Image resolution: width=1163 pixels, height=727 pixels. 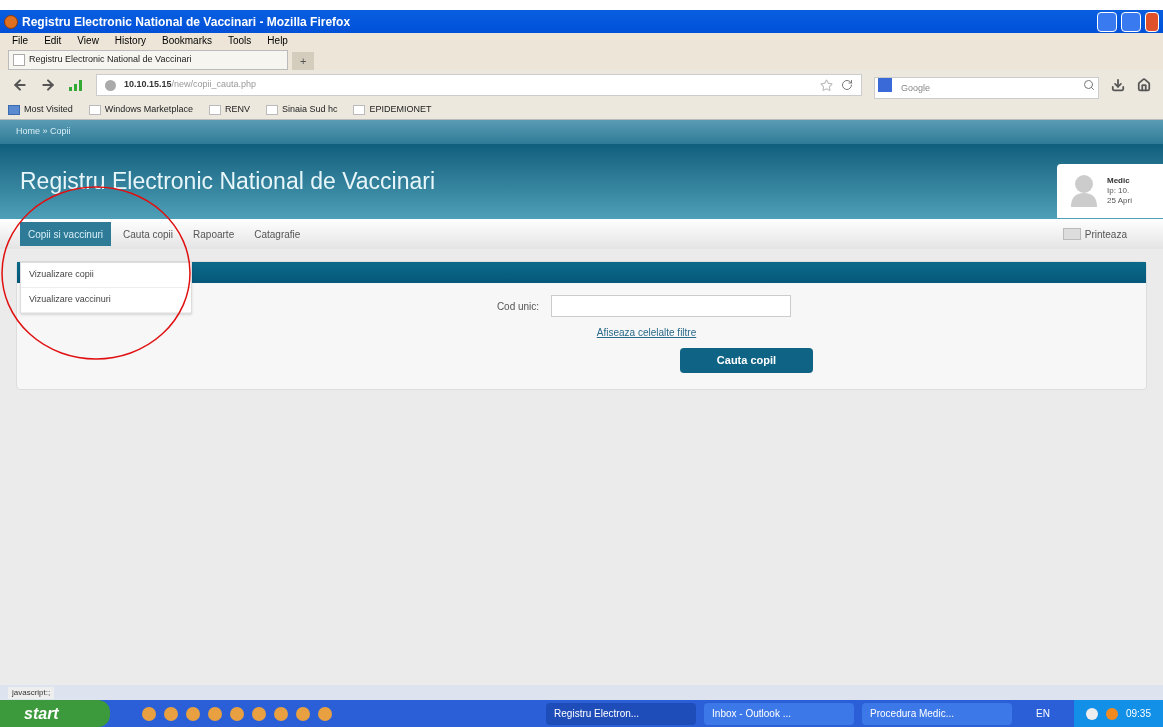 What do you see at coordinates (20, 40) in the screenshot?
I see `menu-item: File` at bounding box center [20, 40].